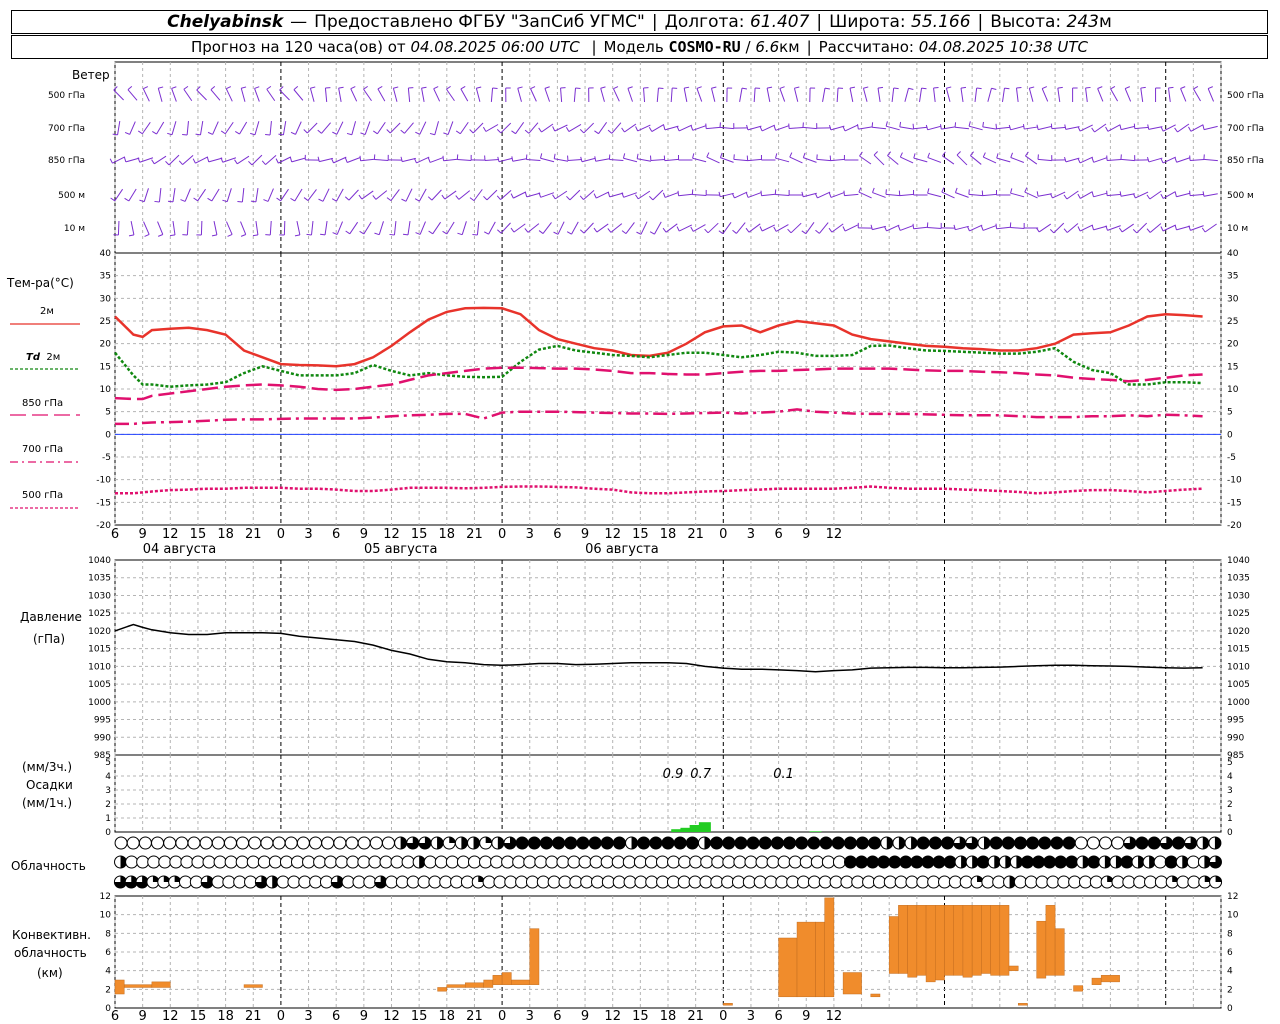 The width and height of the screenshot is (1280, 1024). Describe the element at coordinates (1230, 934) in the screenshot. I see `conv-tick-right: 8` at that location.